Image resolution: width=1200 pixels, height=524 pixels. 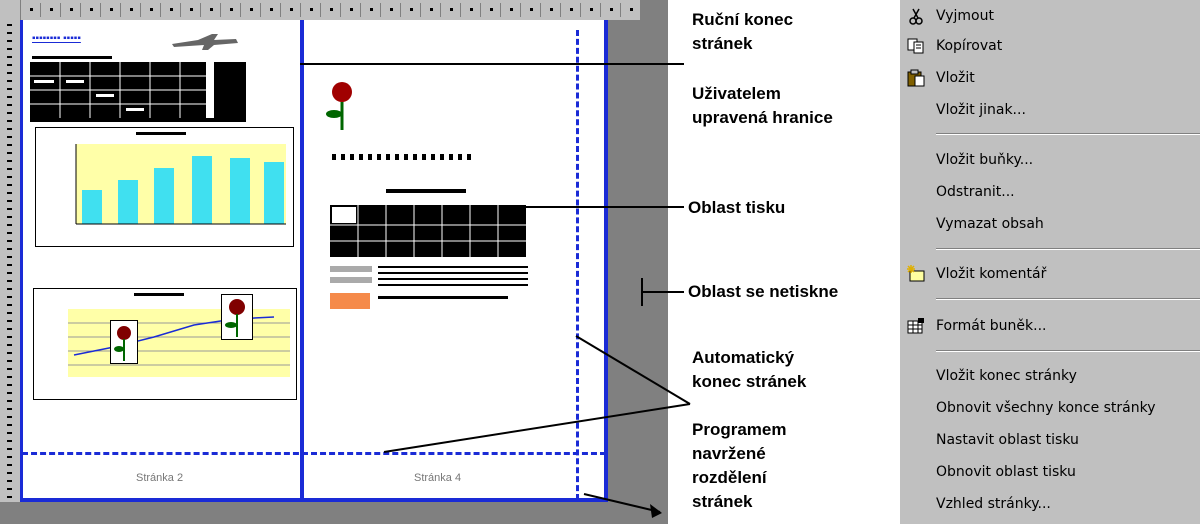 I want to click on menu-item-reset-all-page-breaks: Obnovit všechny konce stránky, so click(x=1050, y=409).